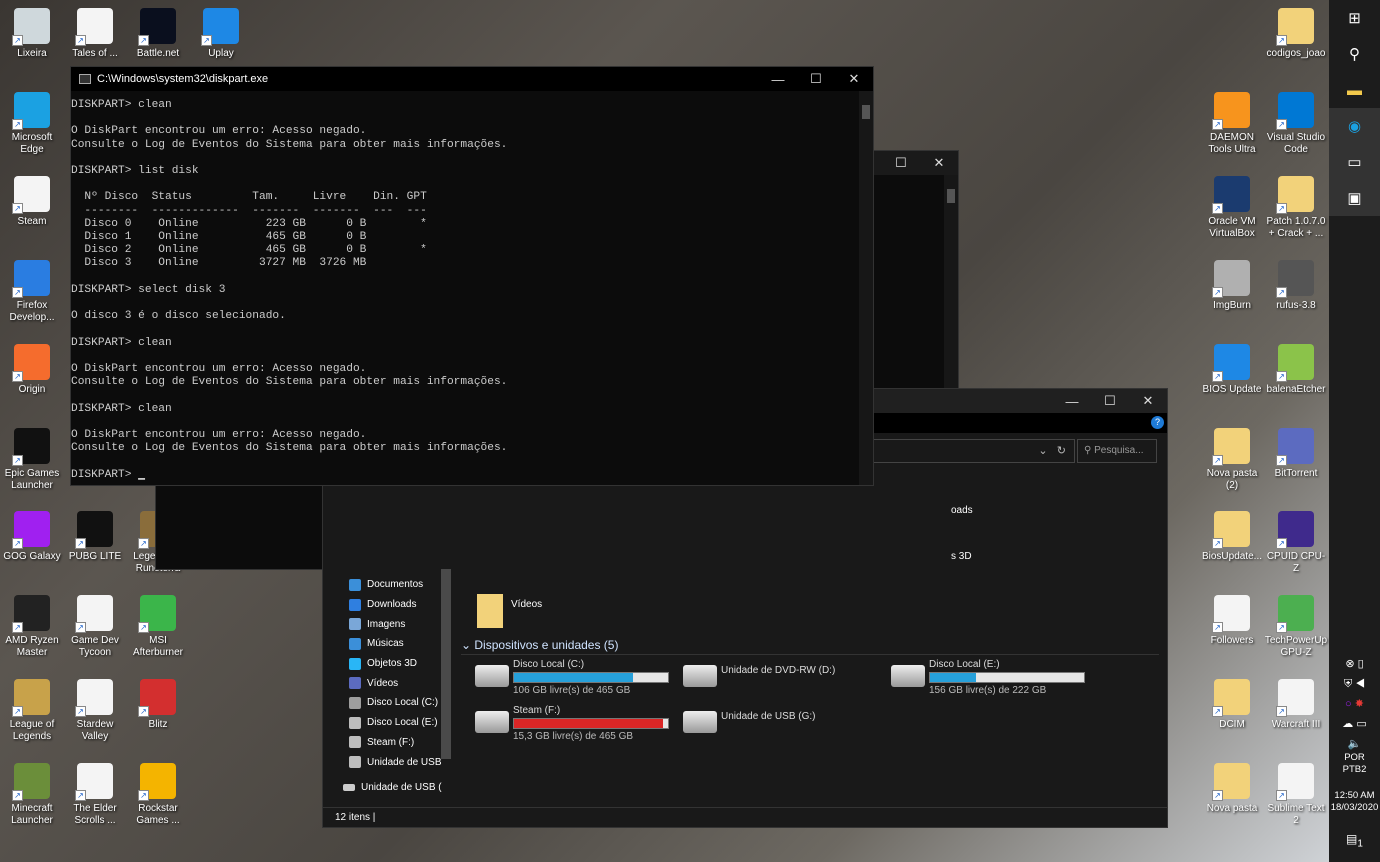  What do you see at coordinates (158, 627) in the screenshot?
I see `desktop-icon: ↗ MSI Afterburner` at bounding box center [158, 627].